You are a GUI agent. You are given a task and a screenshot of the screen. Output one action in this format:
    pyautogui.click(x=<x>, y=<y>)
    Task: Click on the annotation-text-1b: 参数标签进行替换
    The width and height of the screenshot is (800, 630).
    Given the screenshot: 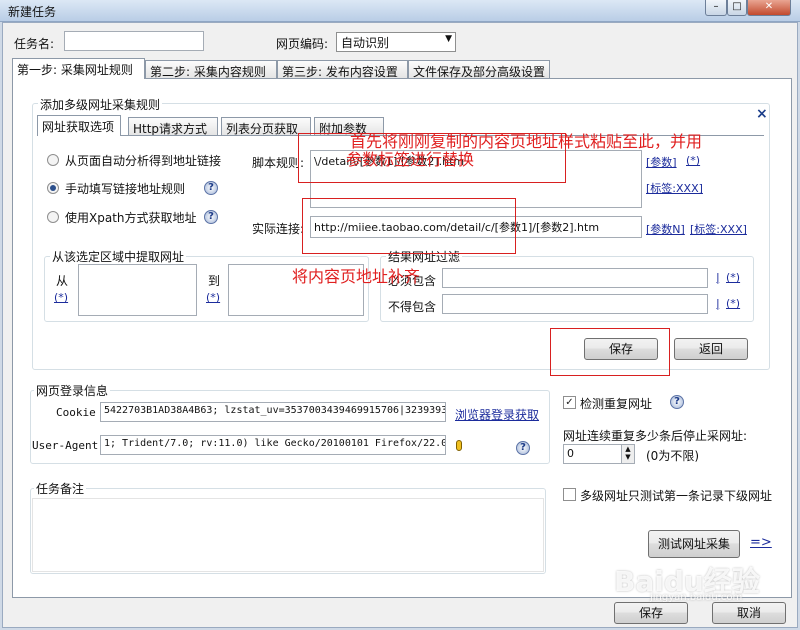 What is the action you would take?
    pyautogui.click(x=410, y=159)
    